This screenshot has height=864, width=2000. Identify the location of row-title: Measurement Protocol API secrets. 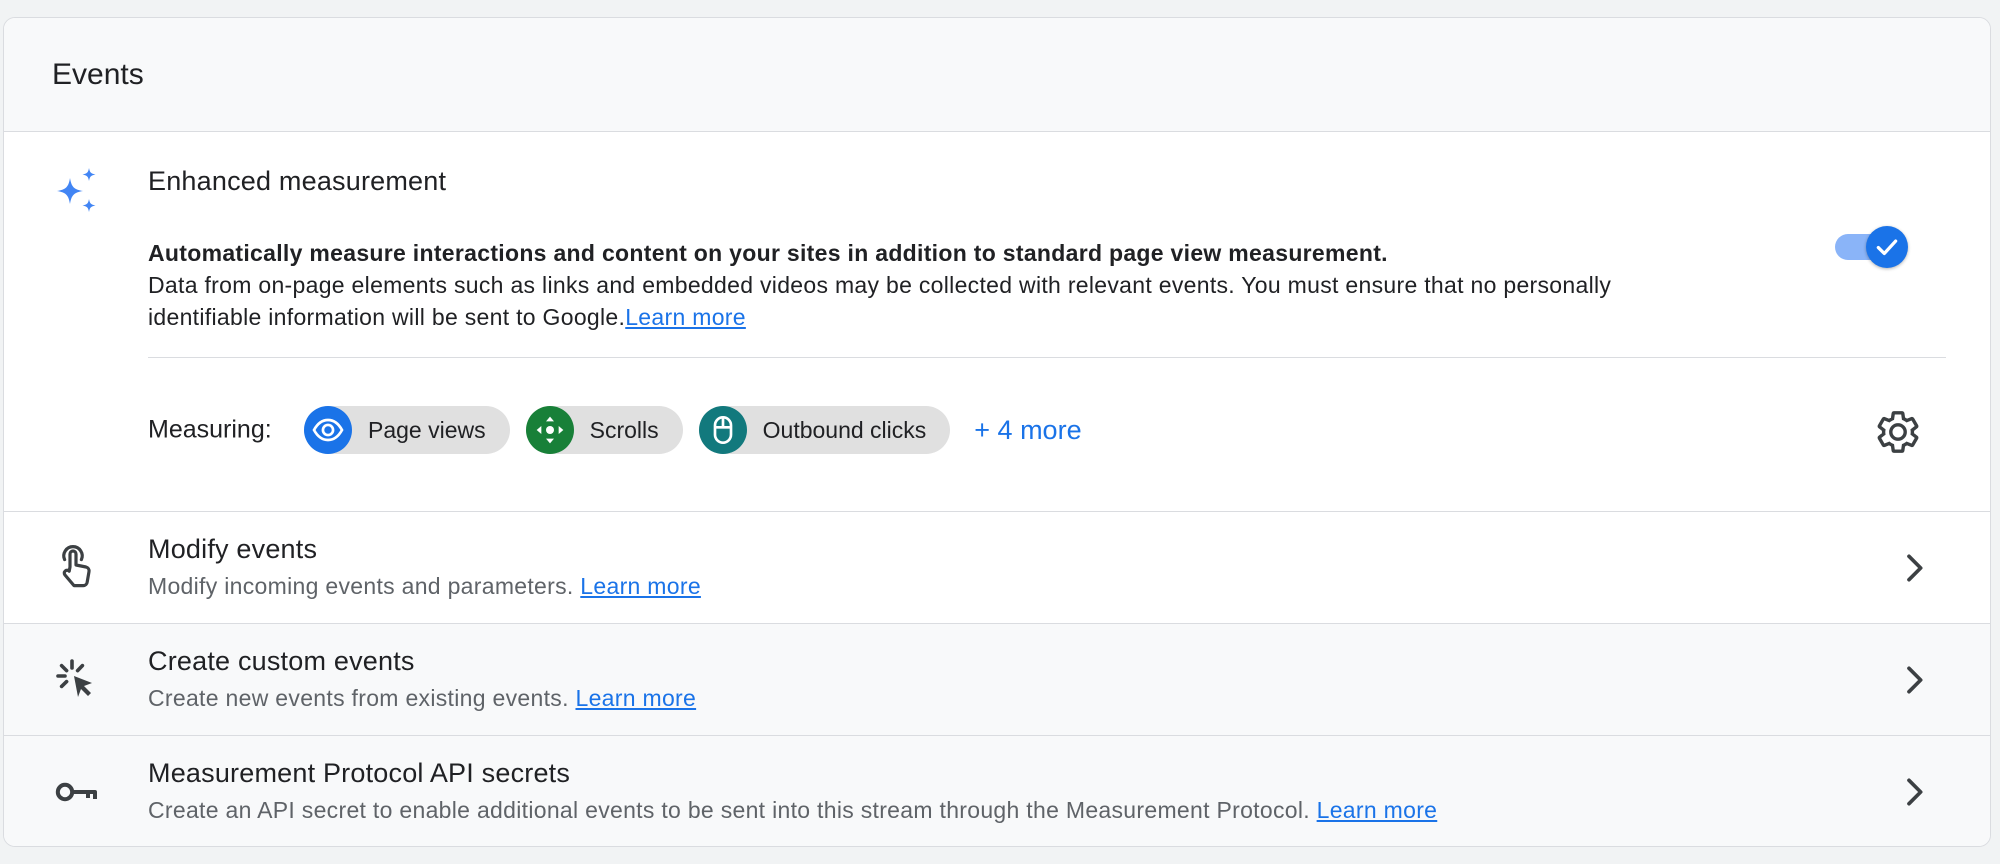
(359, 773).